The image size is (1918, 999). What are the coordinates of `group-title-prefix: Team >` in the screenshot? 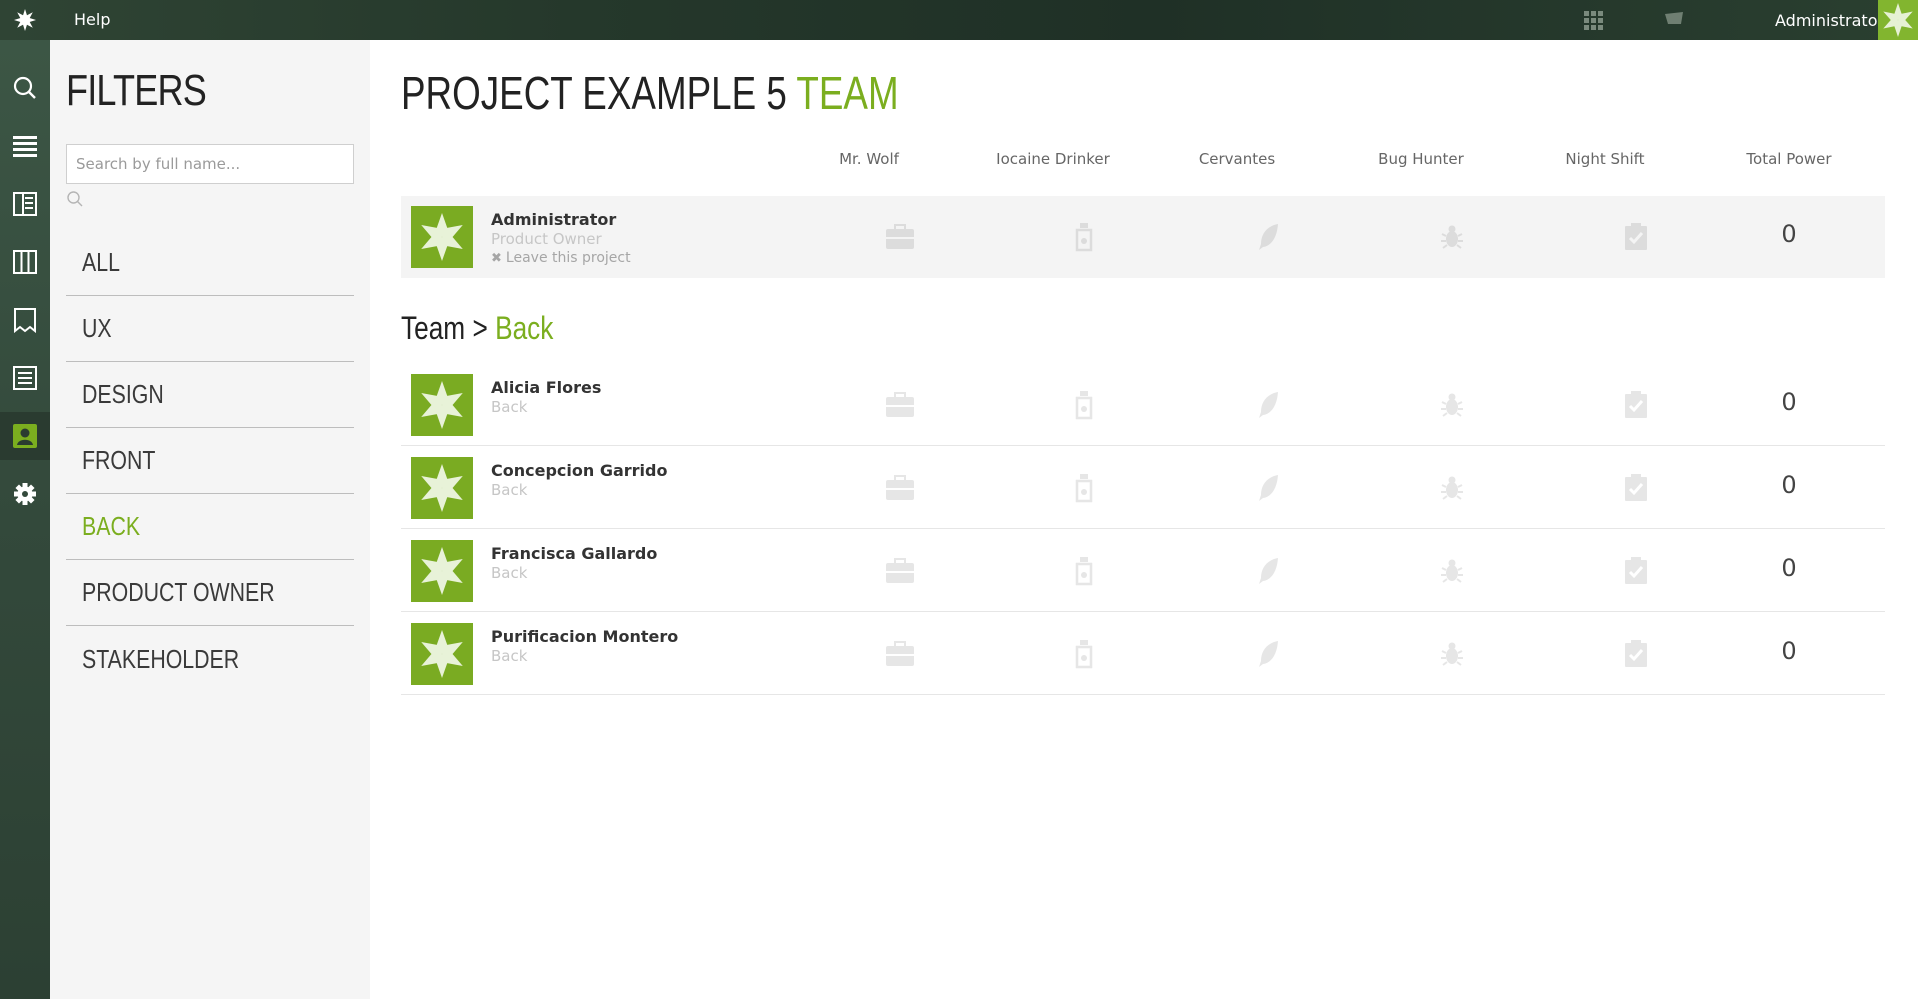 It's located at (444, 328).